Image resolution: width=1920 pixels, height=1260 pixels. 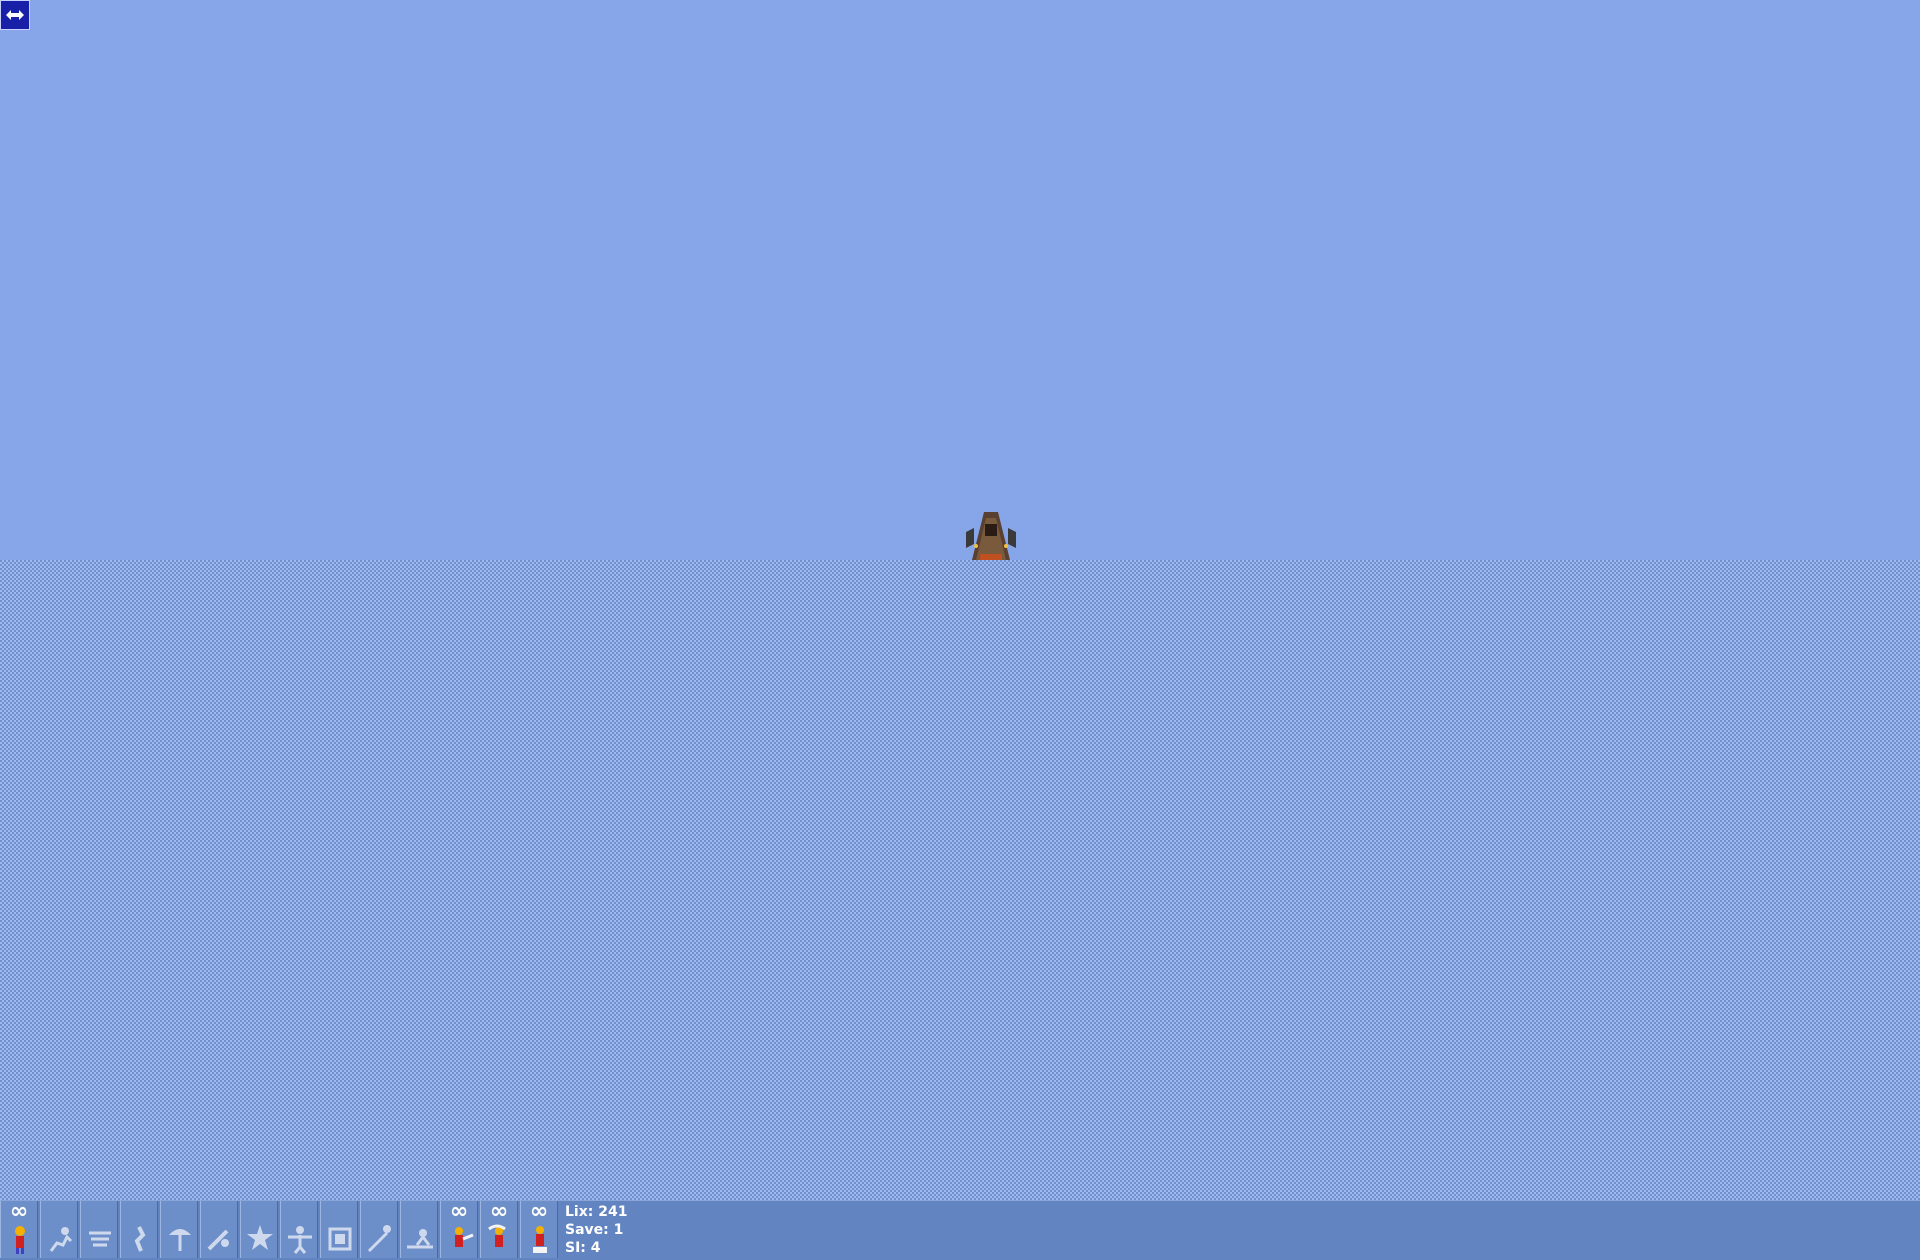 What do you see at coordinates (579, 1212) in the screenshot?
I see `lix-label: Lix:` at bounding box center [579, 1212].